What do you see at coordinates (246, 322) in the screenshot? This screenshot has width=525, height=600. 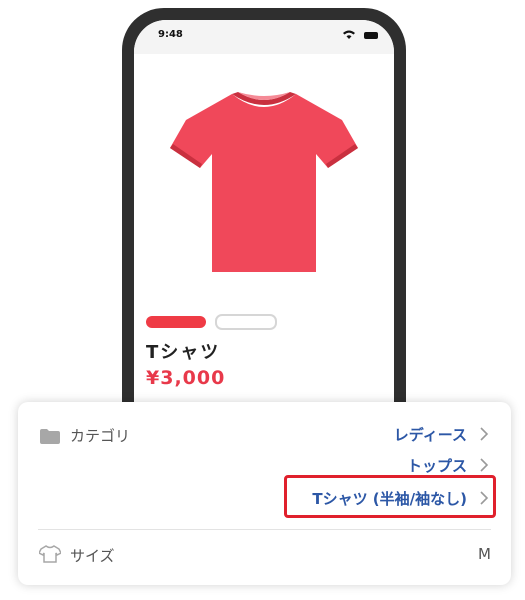 I see `color-swatch-white` at bounding box center [246, 322].